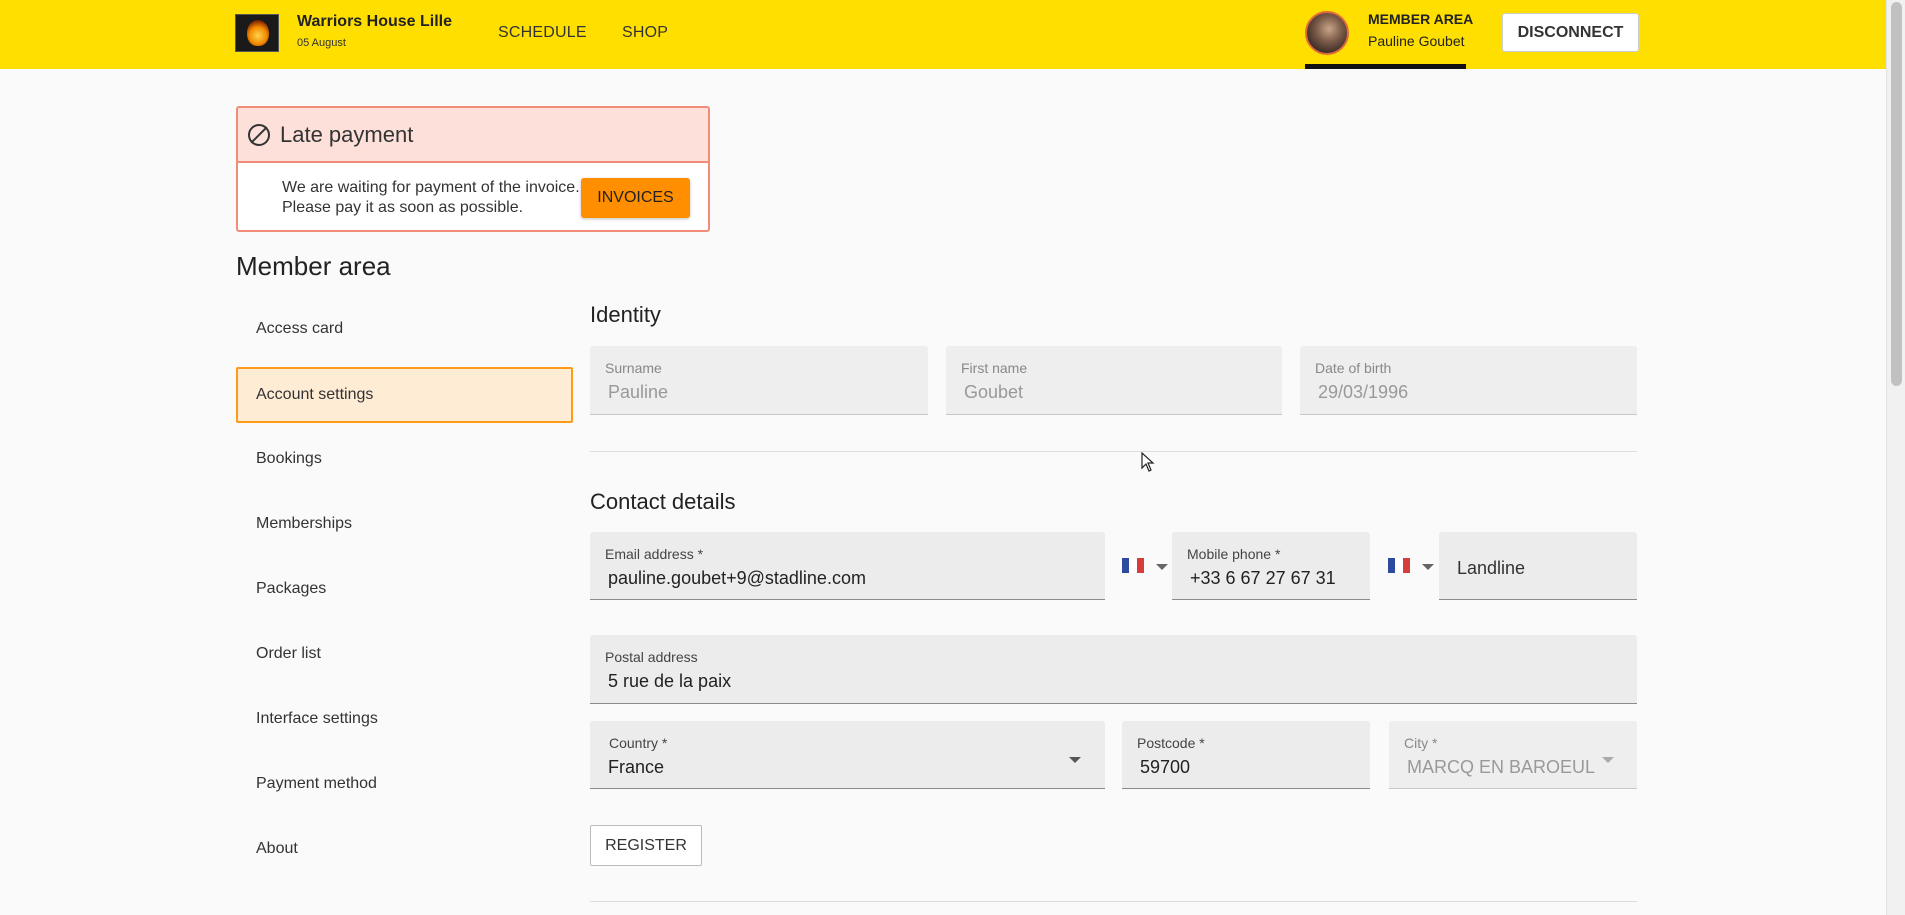 This screenshot has width=1905, height=915. I want to click on first-name-field: First name Goubet, so click(1114, 380).